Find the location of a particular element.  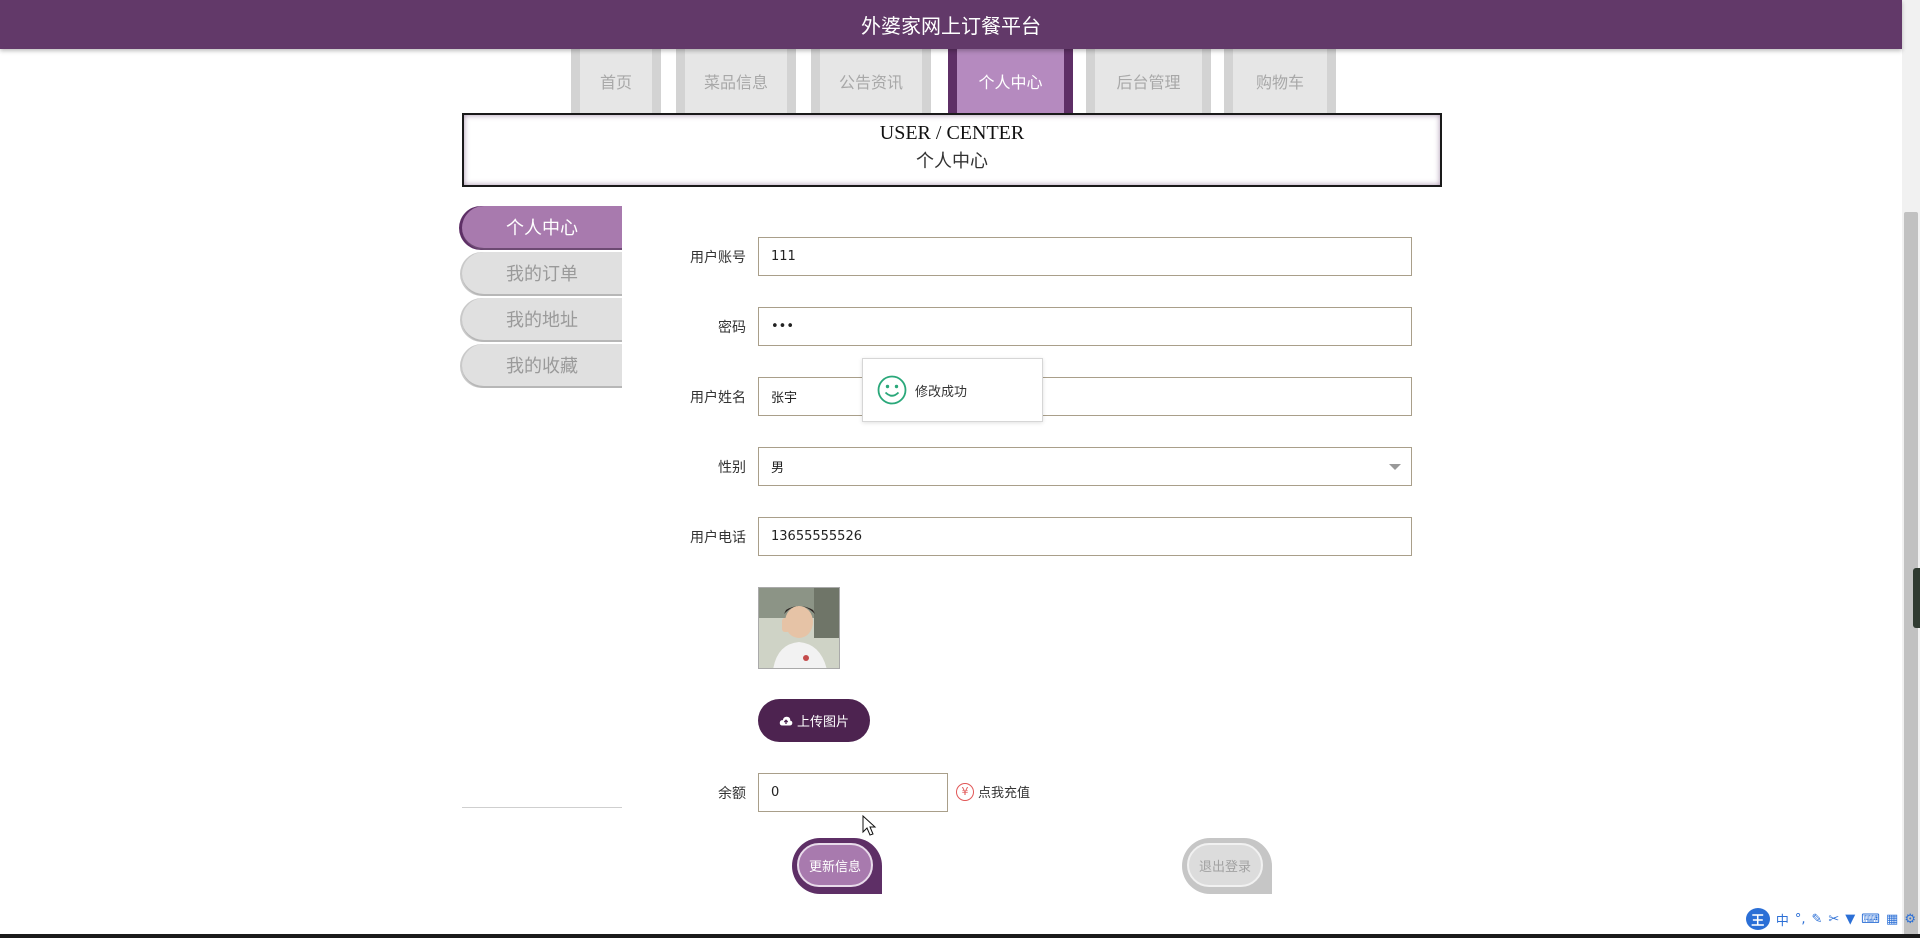

nav-tab-label: 菜品信息 is located at coordinates (736, 81).